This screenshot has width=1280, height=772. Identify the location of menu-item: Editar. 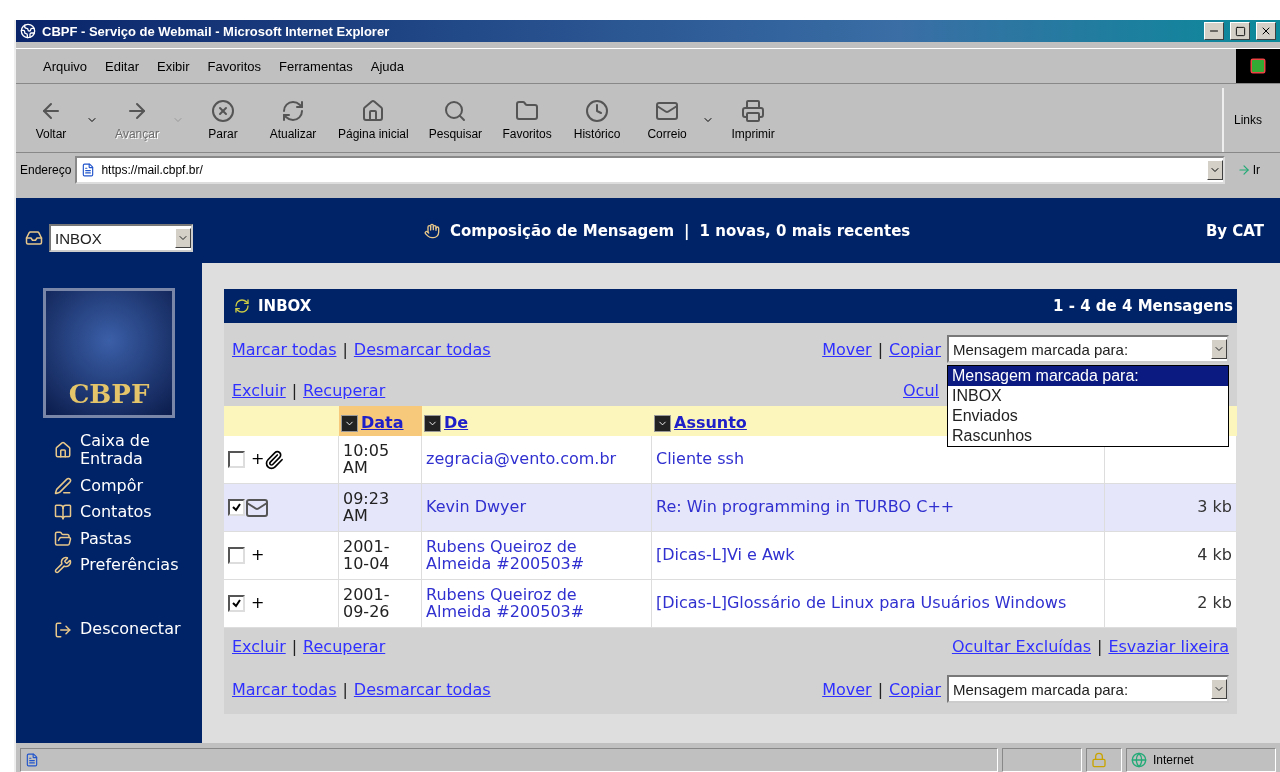
(122, 66).